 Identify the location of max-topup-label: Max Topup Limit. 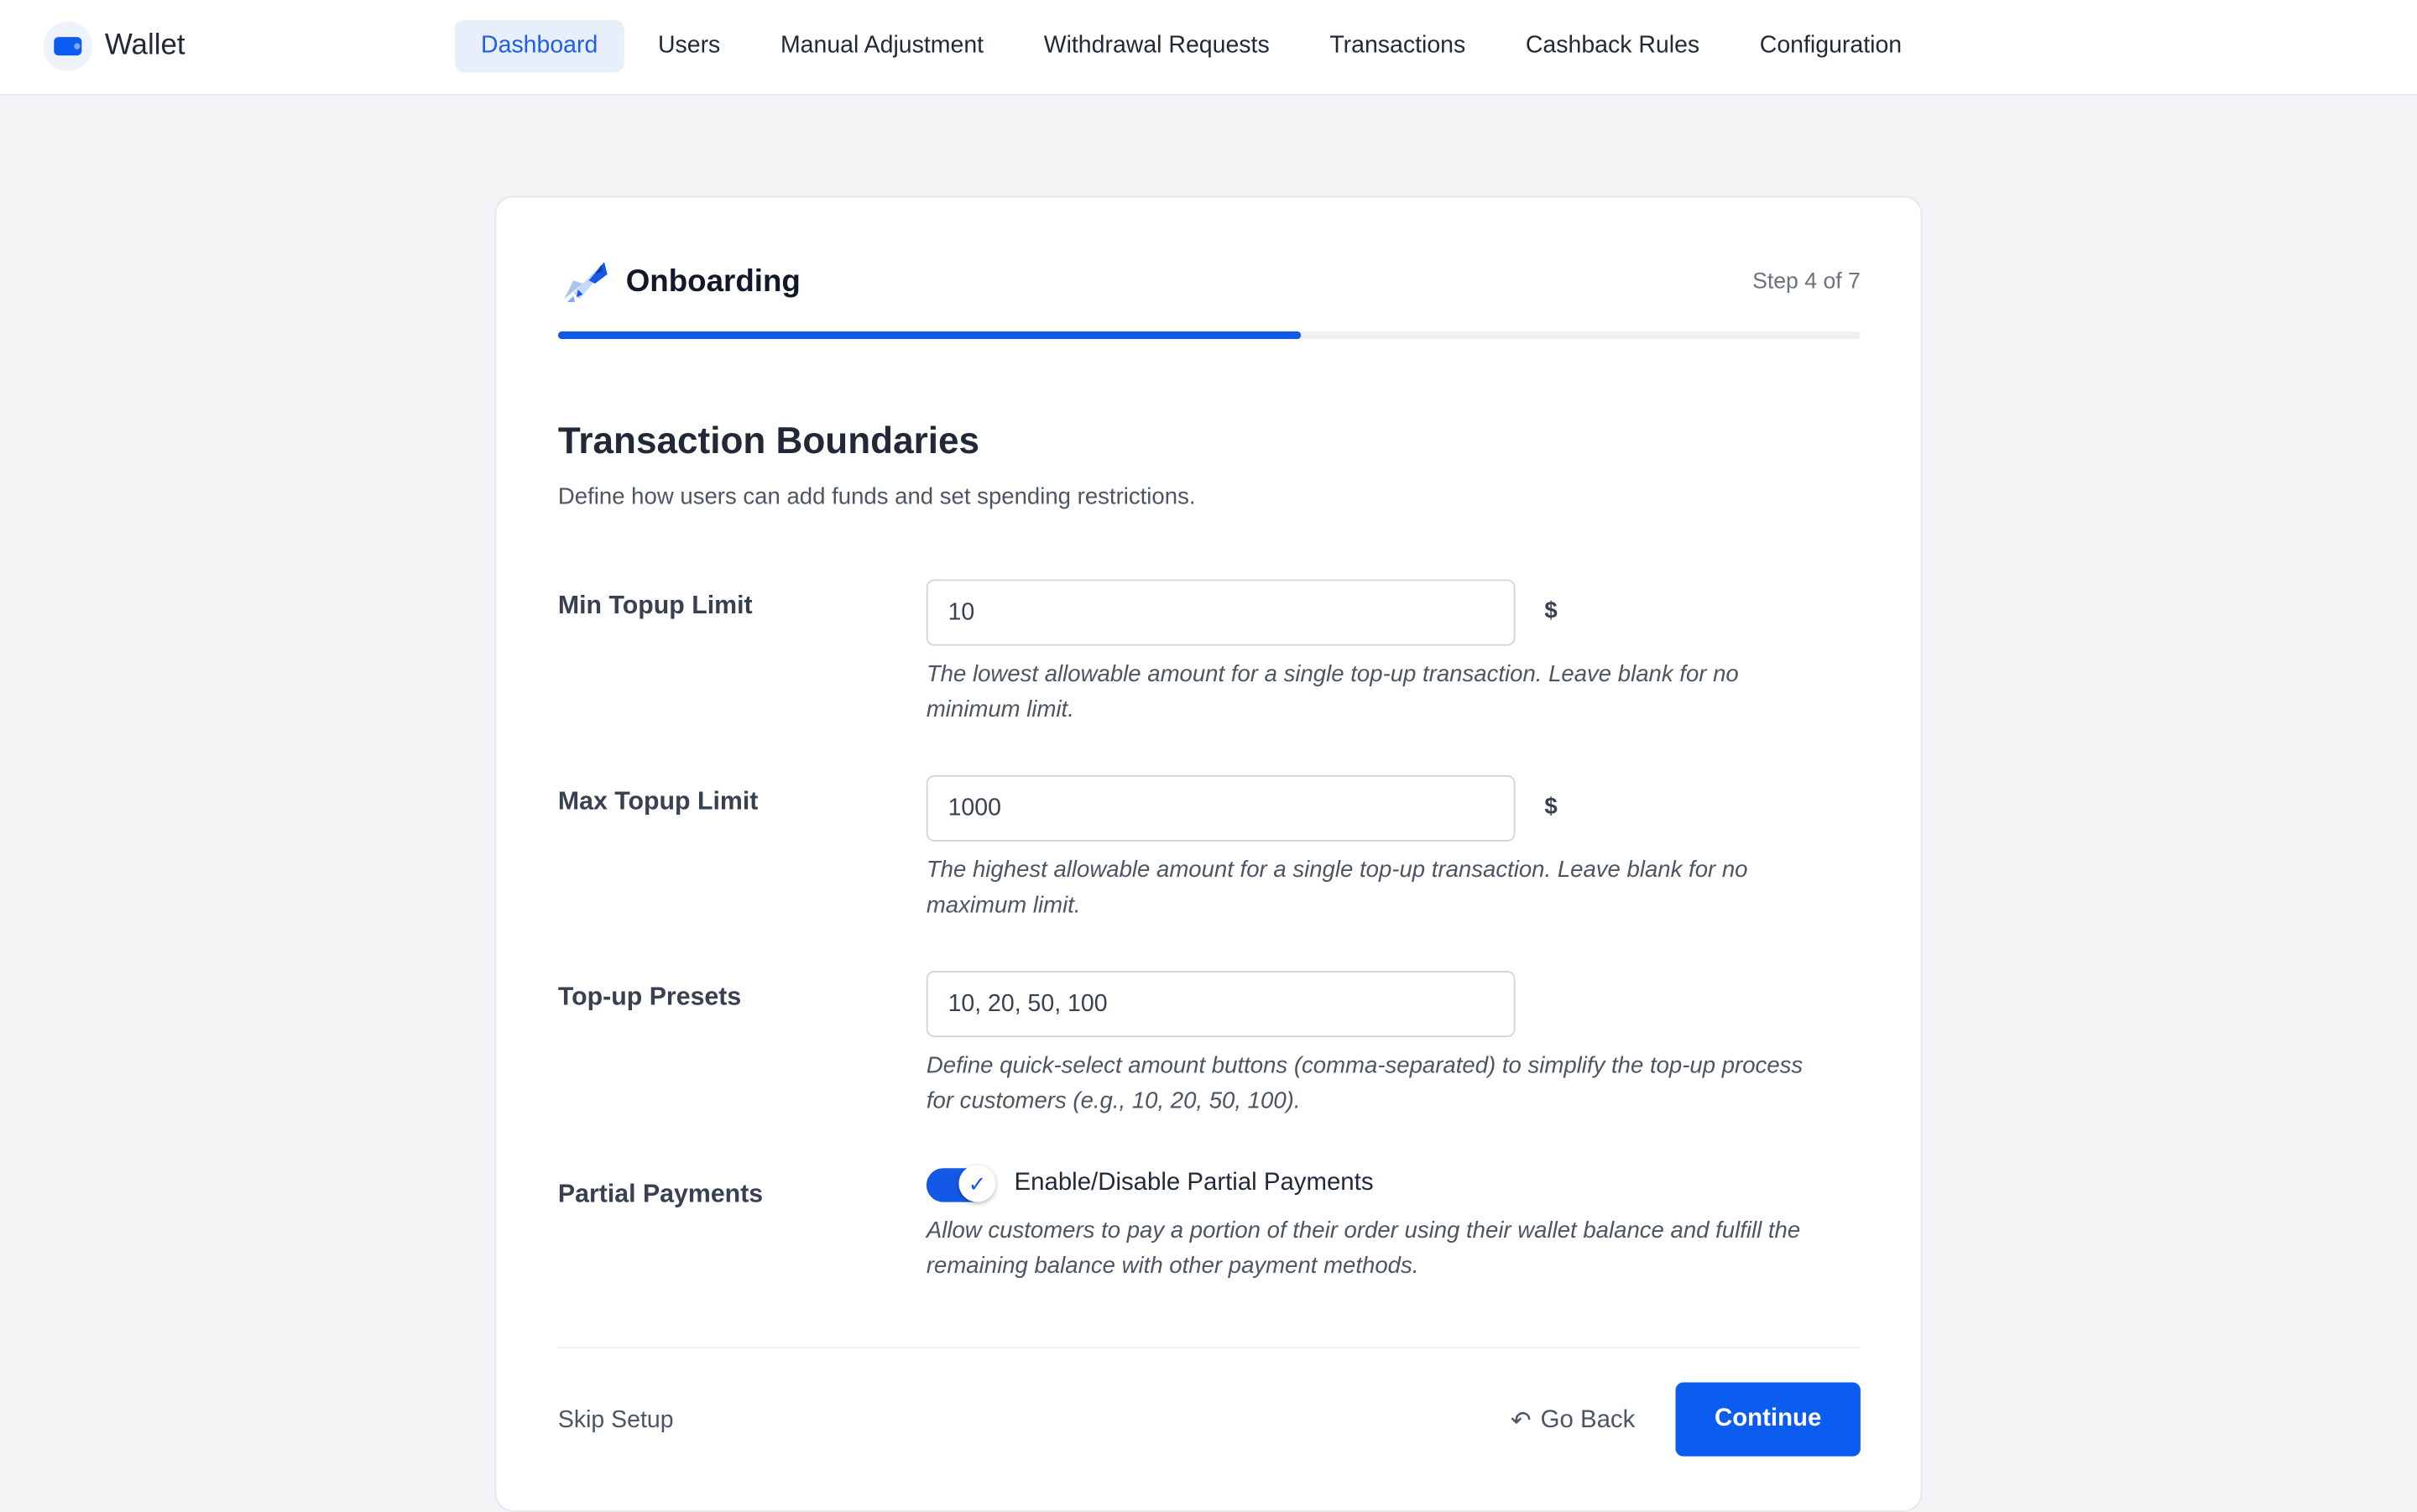
(658, 801).